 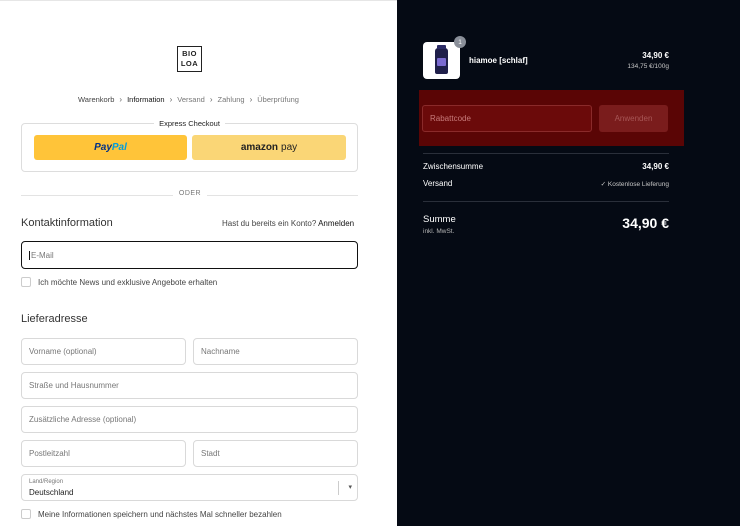 I want to click on breadcrumb-cart: Warenkorb, so click(x=96, y=99).